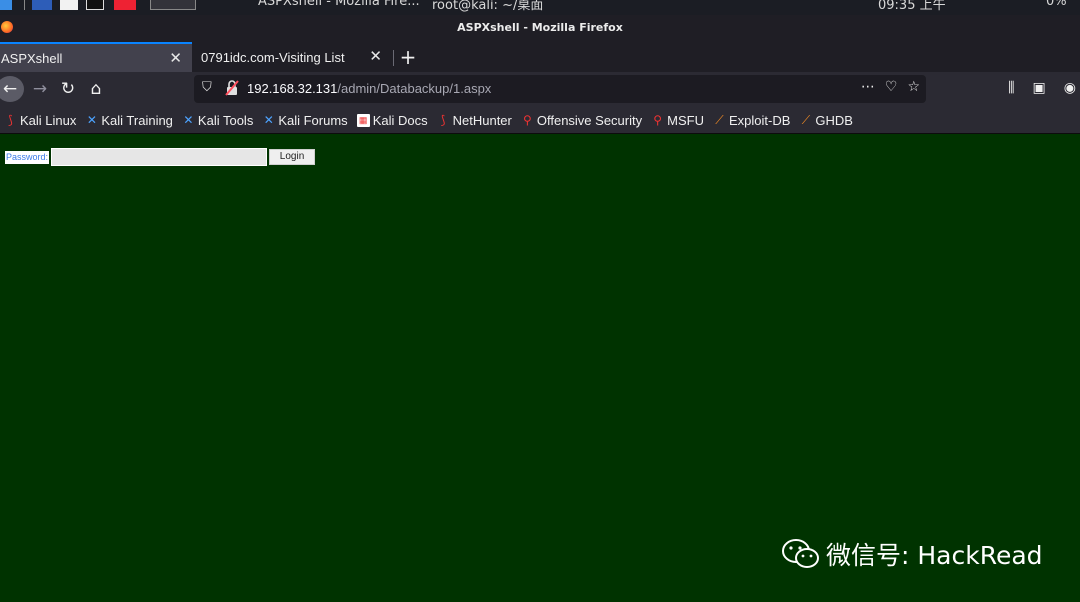  I want to click on bookmark-kali-training: ✕ Kali Training, so click(129, 120).